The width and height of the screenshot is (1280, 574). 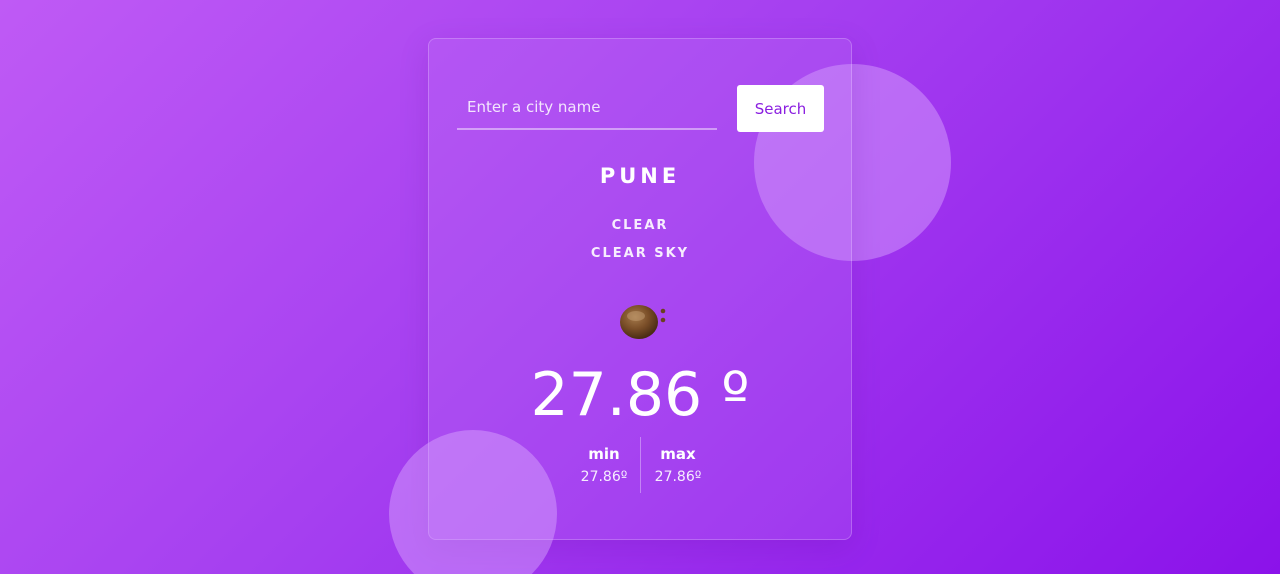 I want to click on weather-description: CLEAR SKY, so click(x=640, y=253).